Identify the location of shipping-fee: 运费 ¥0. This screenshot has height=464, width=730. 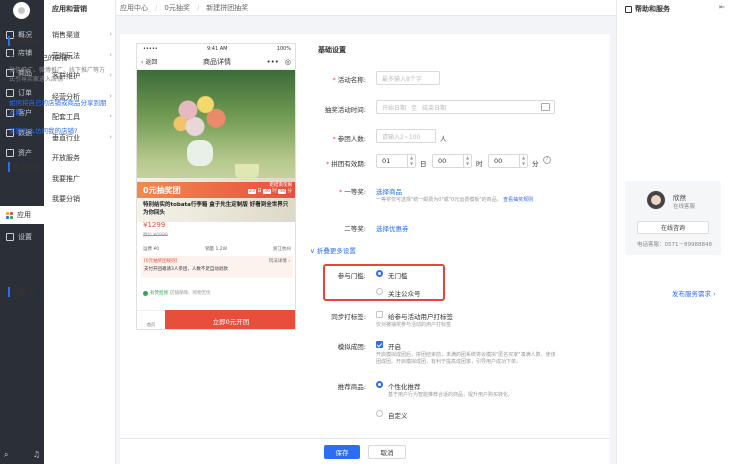
(151, 249).